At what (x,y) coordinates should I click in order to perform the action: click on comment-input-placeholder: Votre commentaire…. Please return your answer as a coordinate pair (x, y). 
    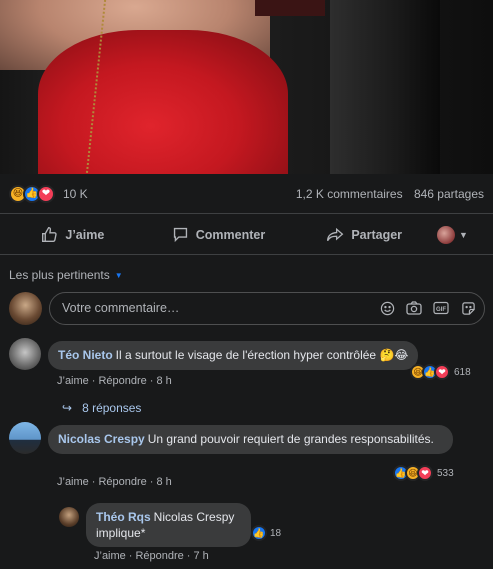
    Looking at the image, I should click on (121, 308).